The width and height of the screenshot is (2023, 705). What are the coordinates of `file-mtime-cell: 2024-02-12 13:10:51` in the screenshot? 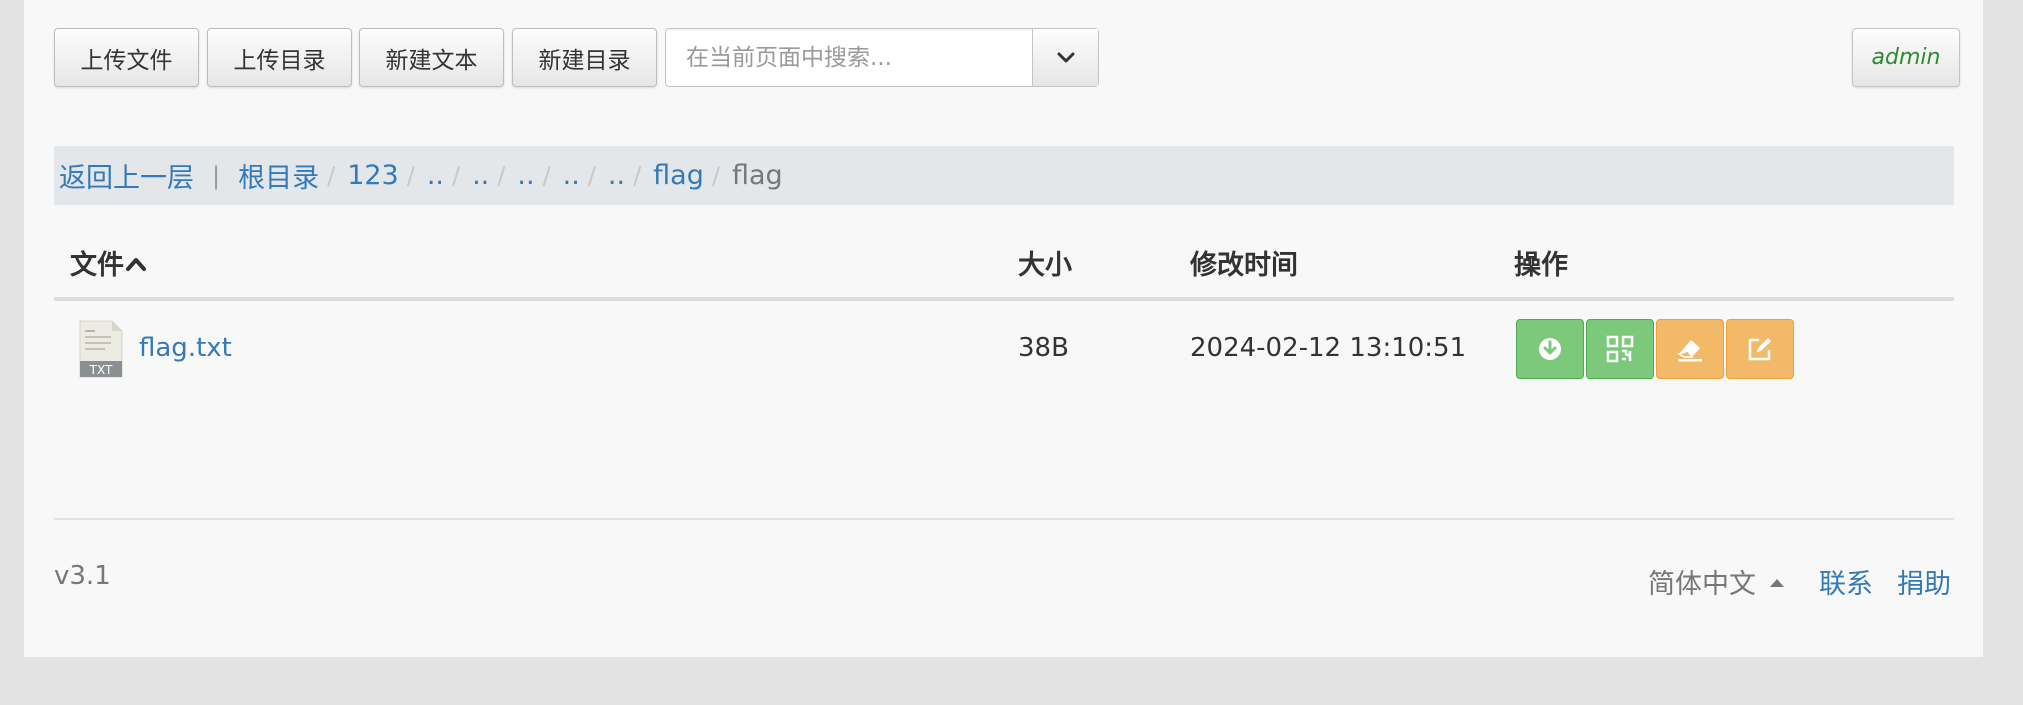 It's located at (1328, 348).